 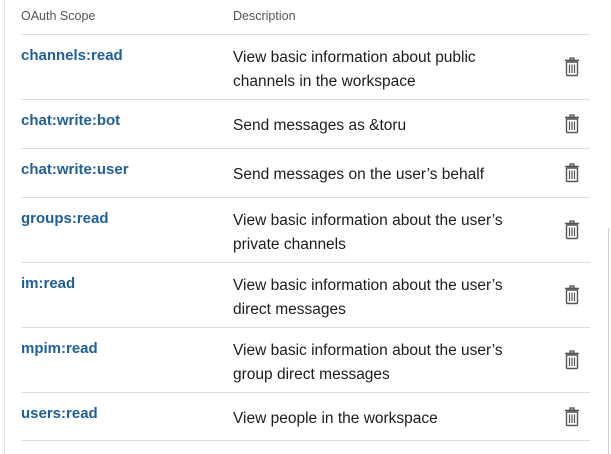 I want to click on header-description: Description, so click(x=264, y=16).